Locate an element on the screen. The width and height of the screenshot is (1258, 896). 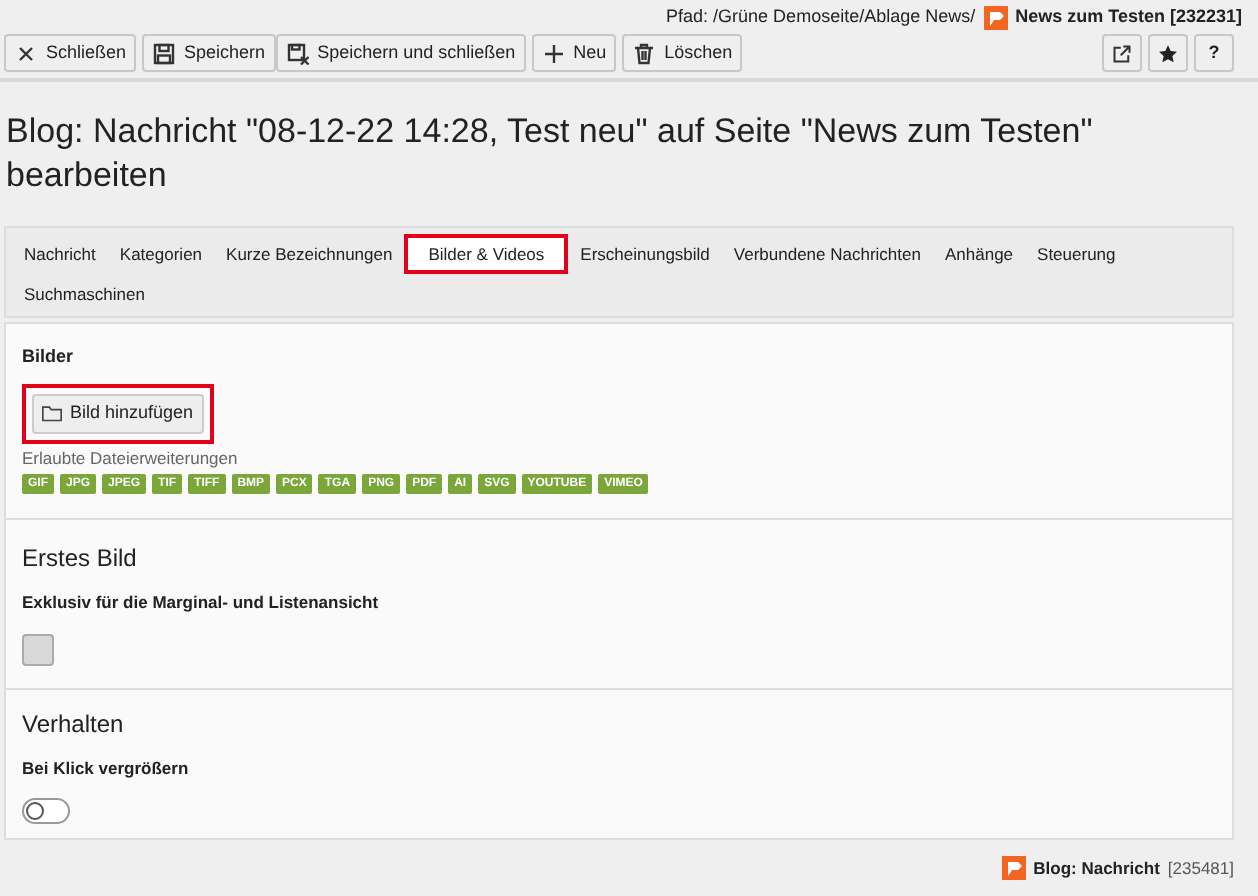
toolbar-button: Speichern und schließen is located at coordinates (400, 53).